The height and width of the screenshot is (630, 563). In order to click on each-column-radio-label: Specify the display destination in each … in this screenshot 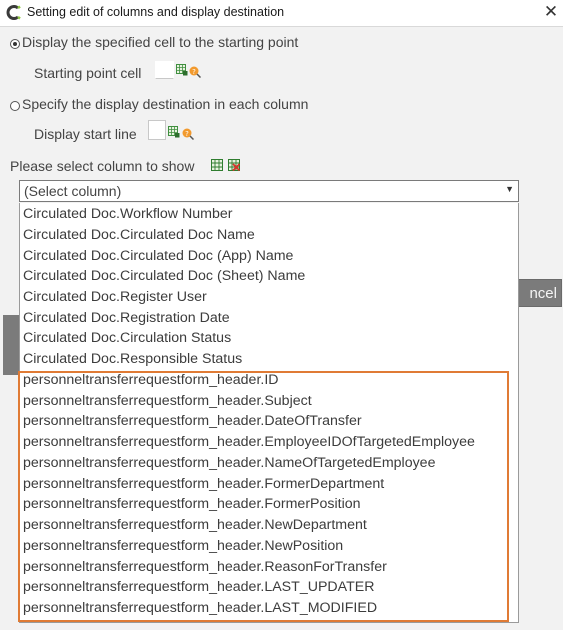, I will do `click(165, 104)`.